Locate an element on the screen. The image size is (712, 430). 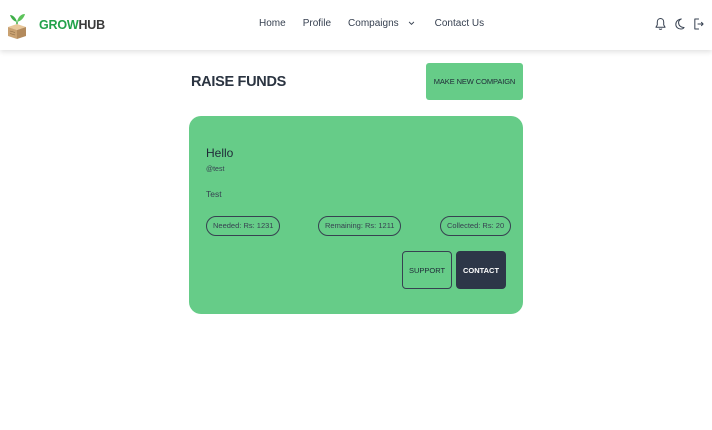
brand-name-hub: HUB is located at coordinates (91, 24).